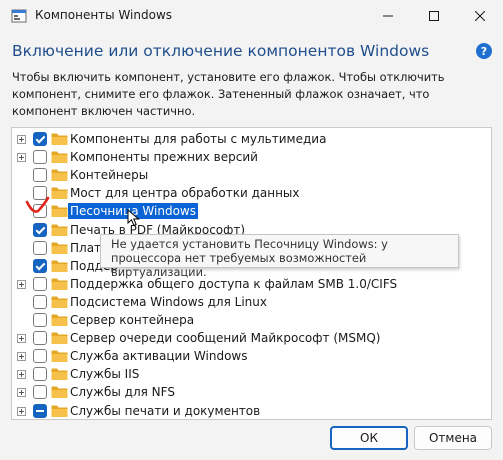 This screenshot has height=460, width=503. Describe the element at coordinates (133, 218) in the screenshot. I see `mouse-cursor-icon` at that location.